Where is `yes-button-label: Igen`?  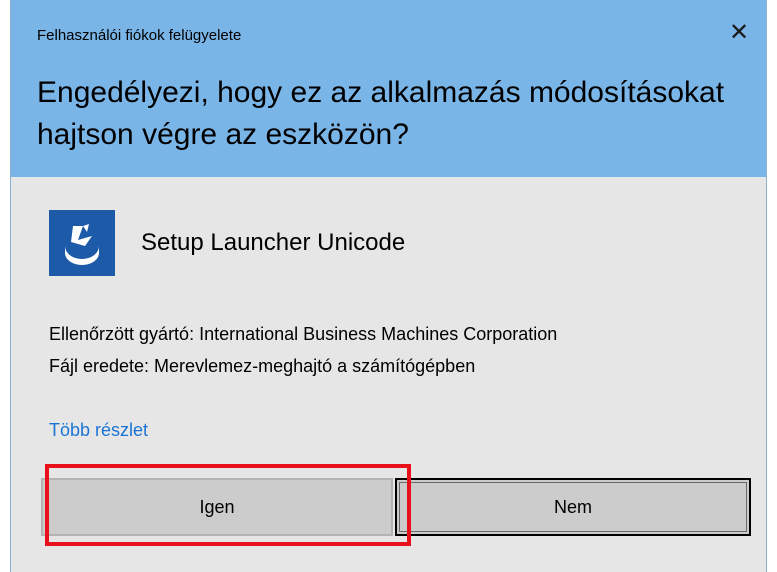
yes-button-label: Igen is located at coordinates (217, 506).